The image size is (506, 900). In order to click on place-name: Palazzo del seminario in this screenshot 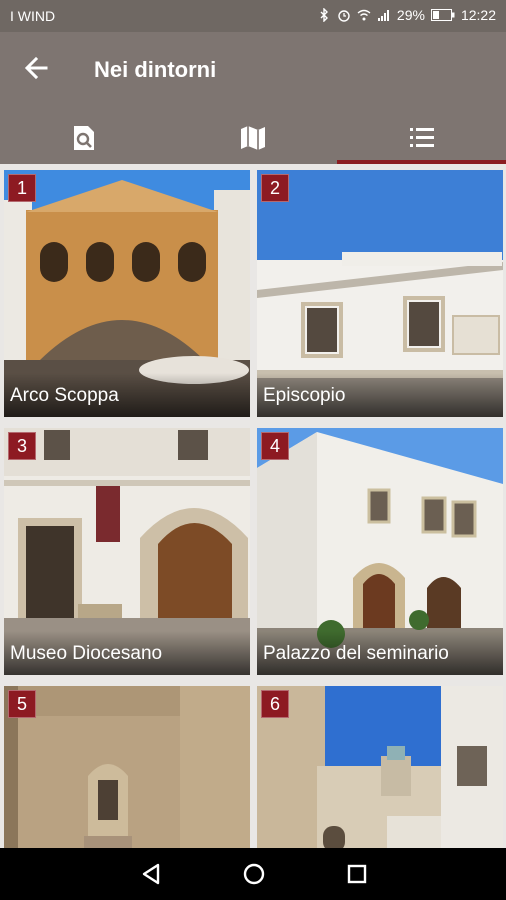, I will do `click(356, 653)`.